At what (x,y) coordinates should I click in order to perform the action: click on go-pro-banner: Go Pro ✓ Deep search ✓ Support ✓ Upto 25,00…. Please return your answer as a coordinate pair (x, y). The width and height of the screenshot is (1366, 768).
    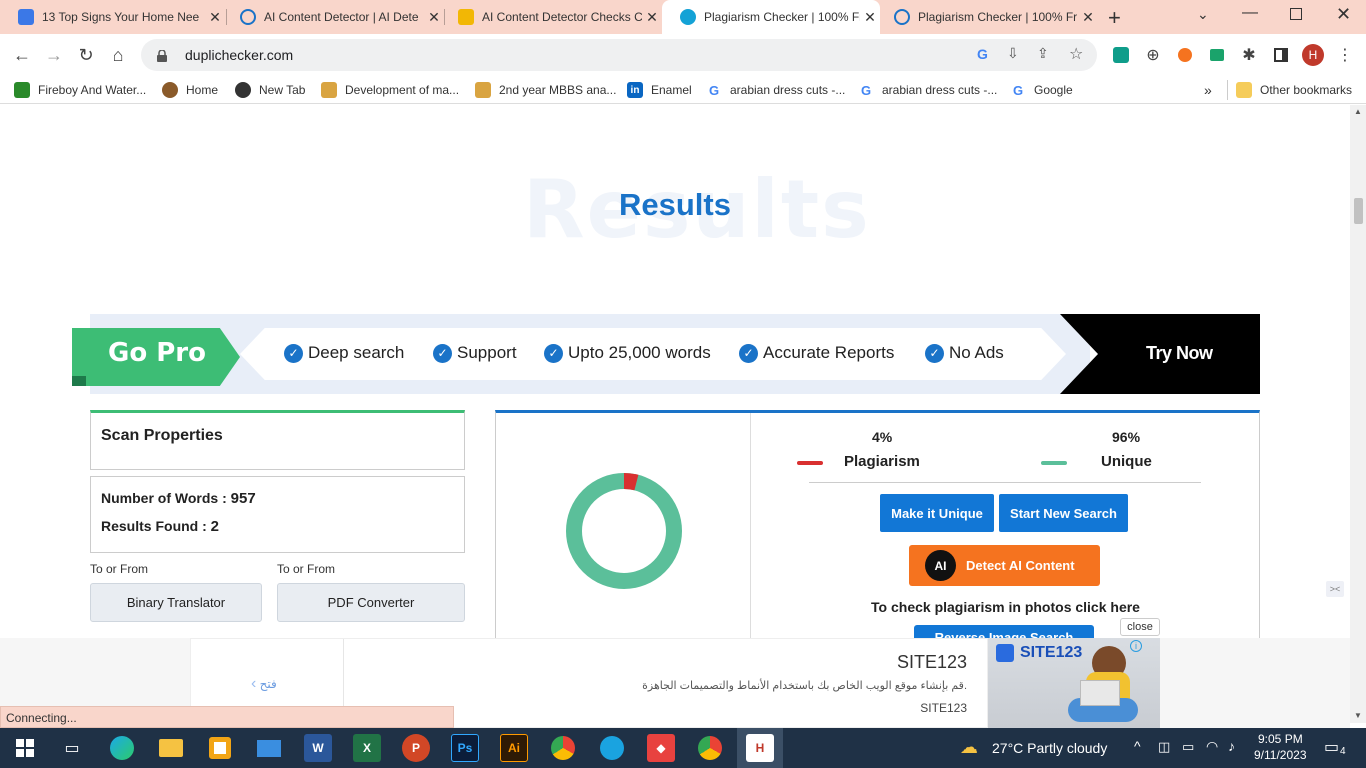
    Looking at the image, I should click on (666, 354).